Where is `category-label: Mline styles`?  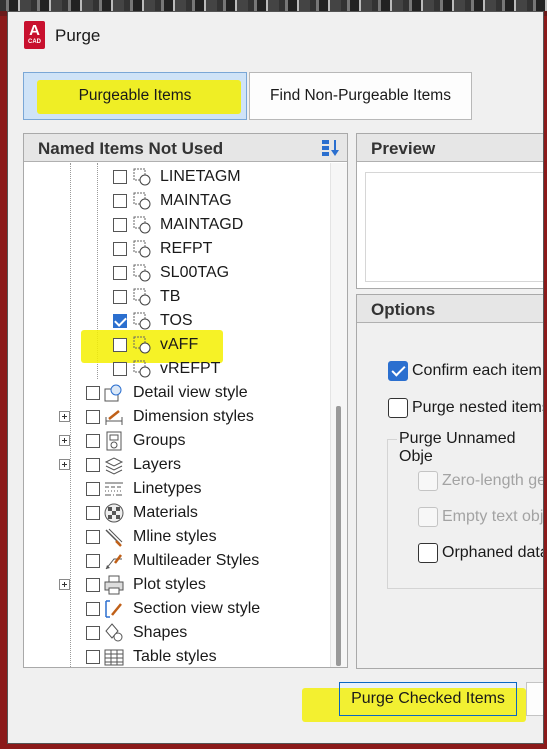
category-label: Mline styles is located at coordinates (175, 536).